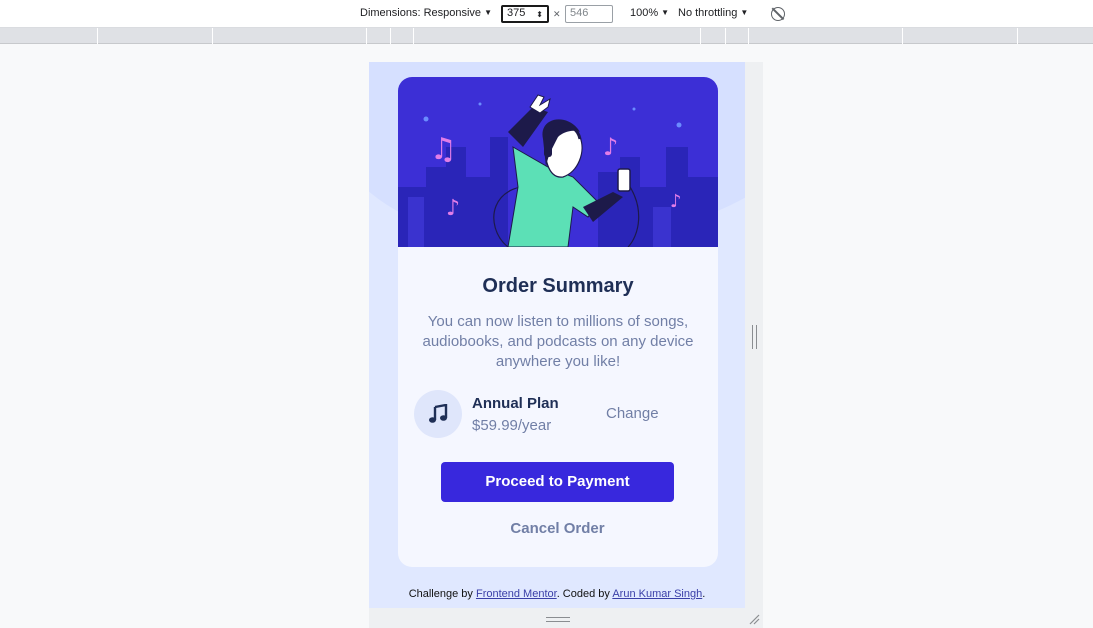 The width and height of the screenshot is (1093, 628). I want to click on plan-summary: Annual Plan $59.99/year Change, so click(558, 415).